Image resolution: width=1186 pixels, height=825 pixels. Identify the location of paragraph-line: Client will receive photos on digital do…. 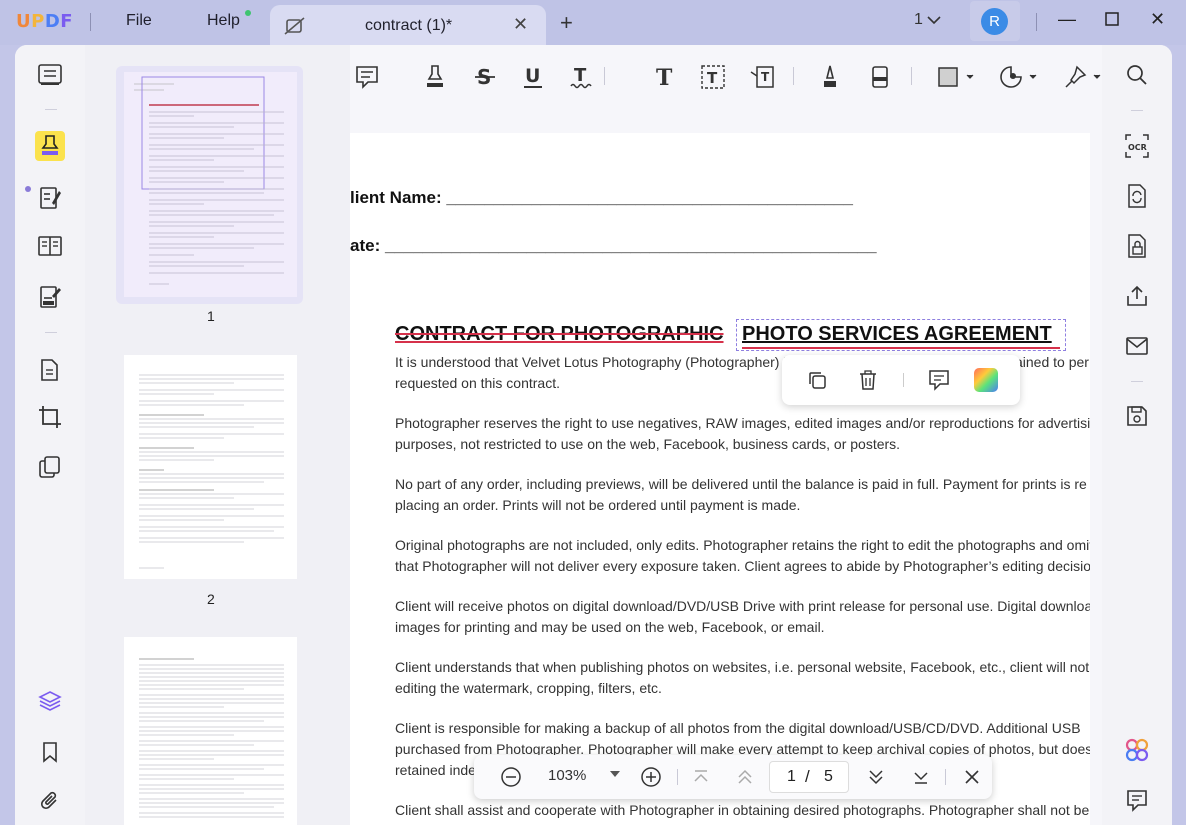
(742, 606).